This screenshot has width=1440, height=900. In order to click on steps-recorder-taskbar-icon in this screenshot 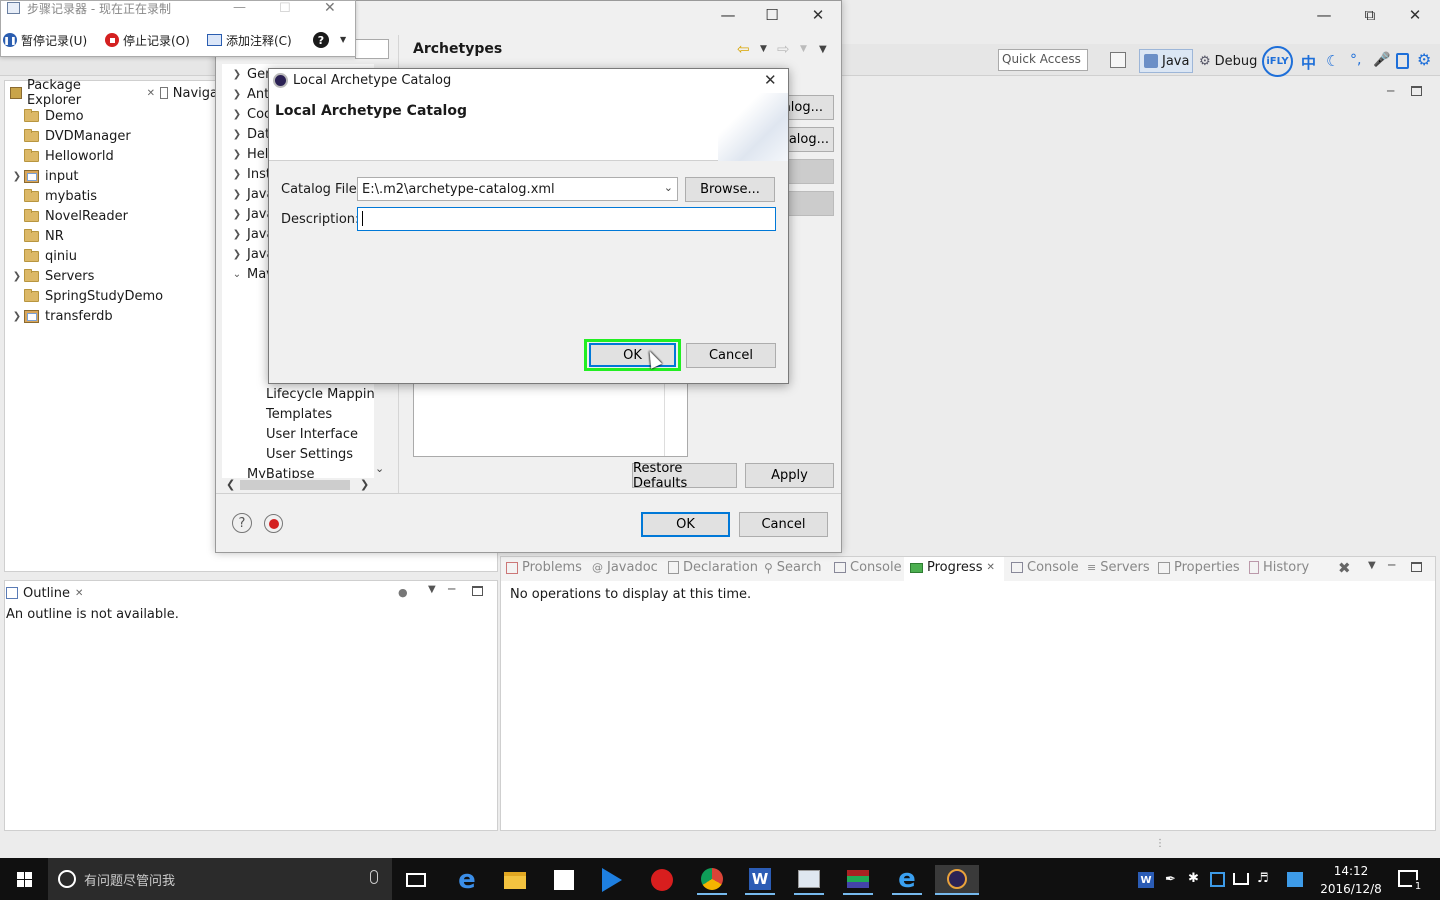, I will do `click(809, 880)`.